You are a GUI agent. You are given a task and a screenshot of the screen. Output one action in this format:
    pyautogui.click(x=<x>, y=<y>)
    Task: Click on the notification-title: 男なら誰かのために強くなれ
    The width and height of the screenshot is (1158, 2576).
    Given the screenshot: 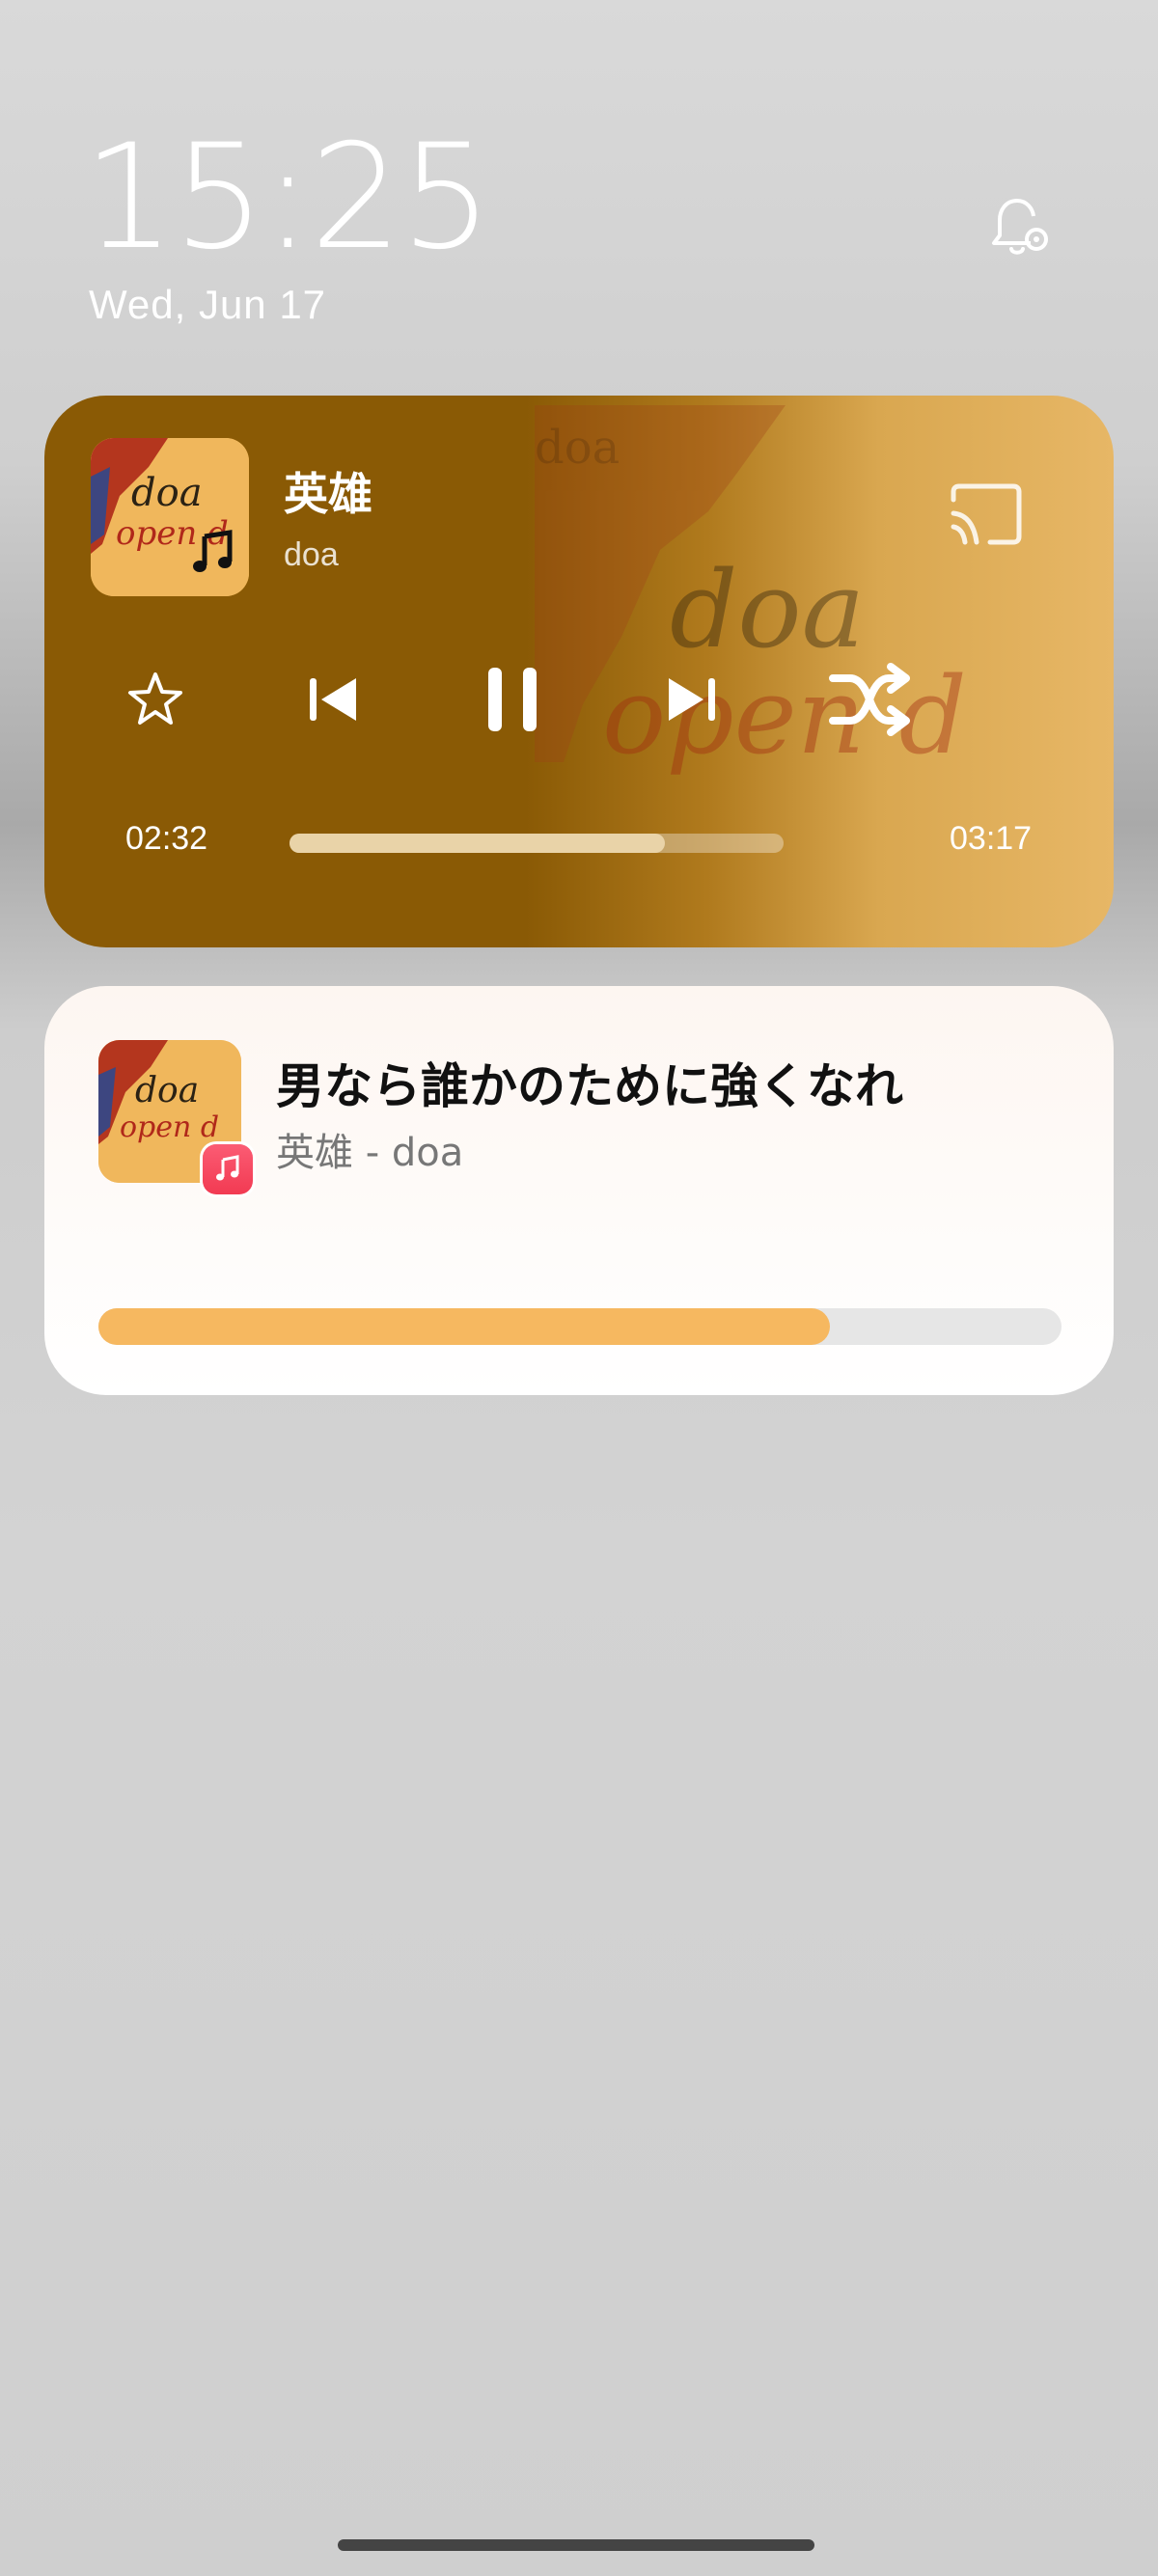 What is the action you would take?
    pyautogui.click(x=589, y=1086)
    